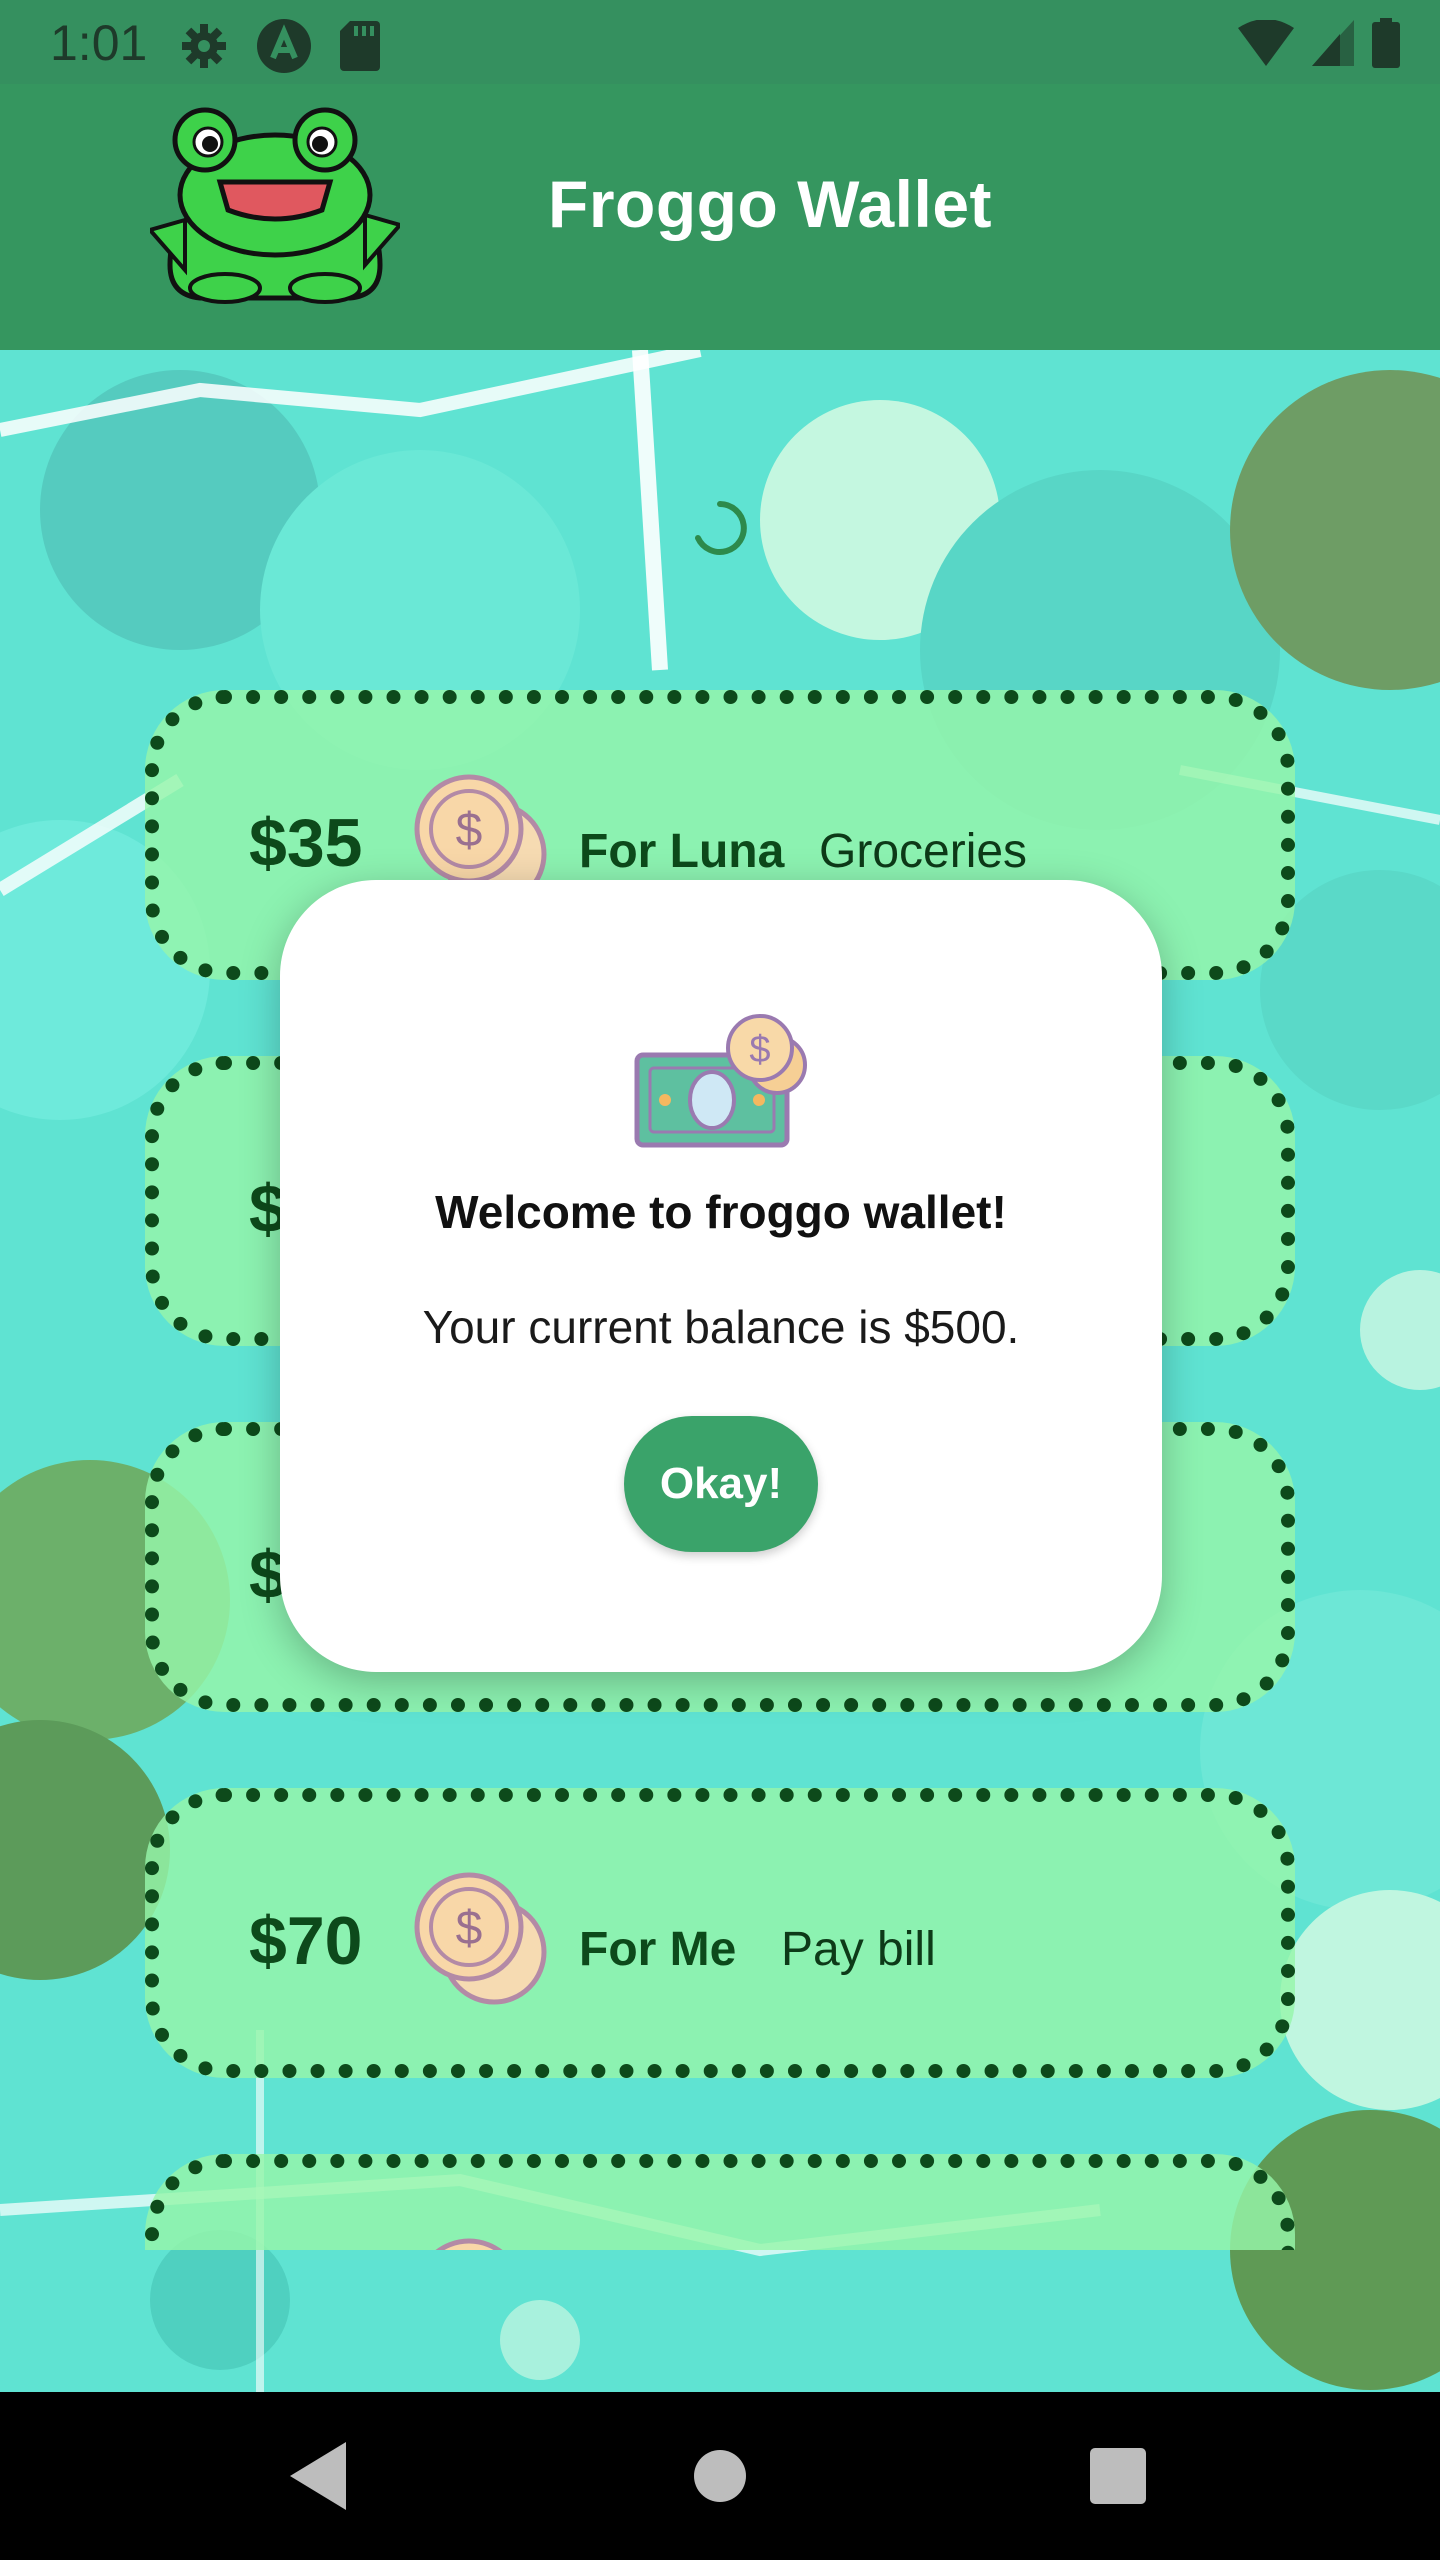 The width and height of the screenshot is (1440, 2560). I want to click on accessibility-icon, so click(284, 46).